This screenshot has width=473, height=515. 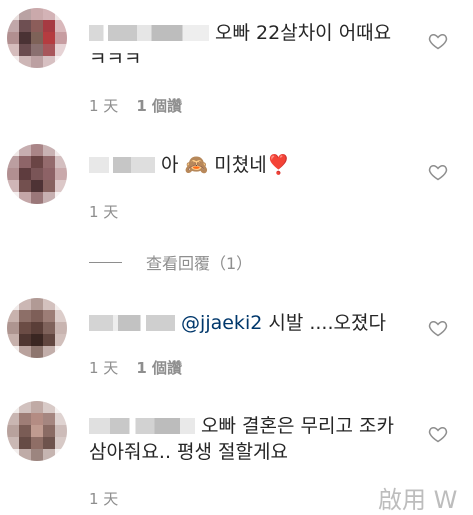 I want to click on view-replies-label: 查看回覆（1）, so click(x=199, y=263).